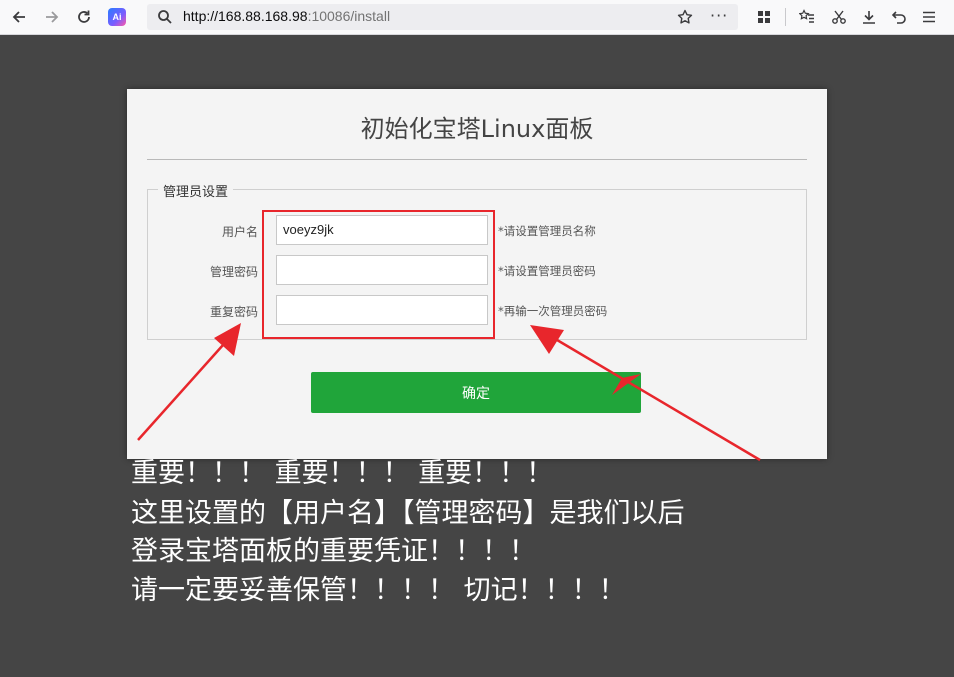  I want to click on dialog-title: 初始化宝塔Linux面板, so click(477, 129).